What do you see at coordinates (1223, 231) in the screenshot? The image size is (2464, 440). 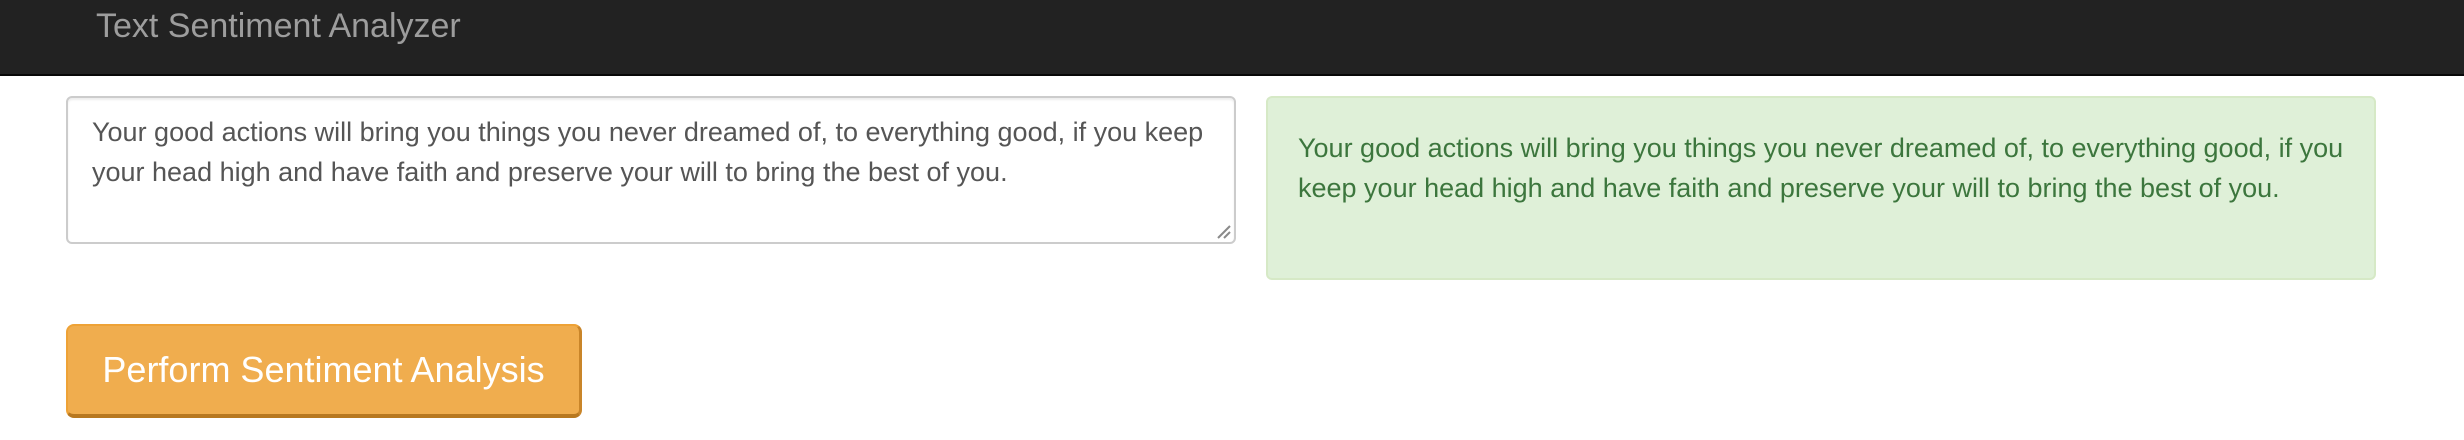 I see `resize-handle-icon` at bounding box center [1223, 231].